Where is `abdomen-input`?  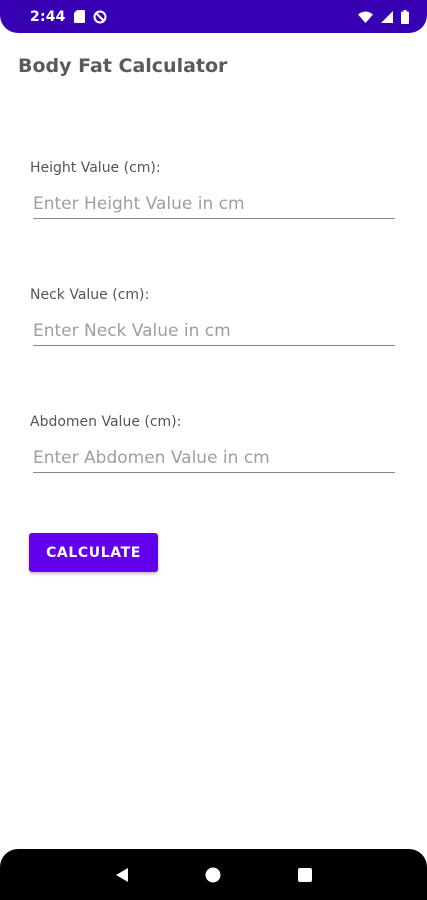
abdomen-input is located at coordinates (214, 458).